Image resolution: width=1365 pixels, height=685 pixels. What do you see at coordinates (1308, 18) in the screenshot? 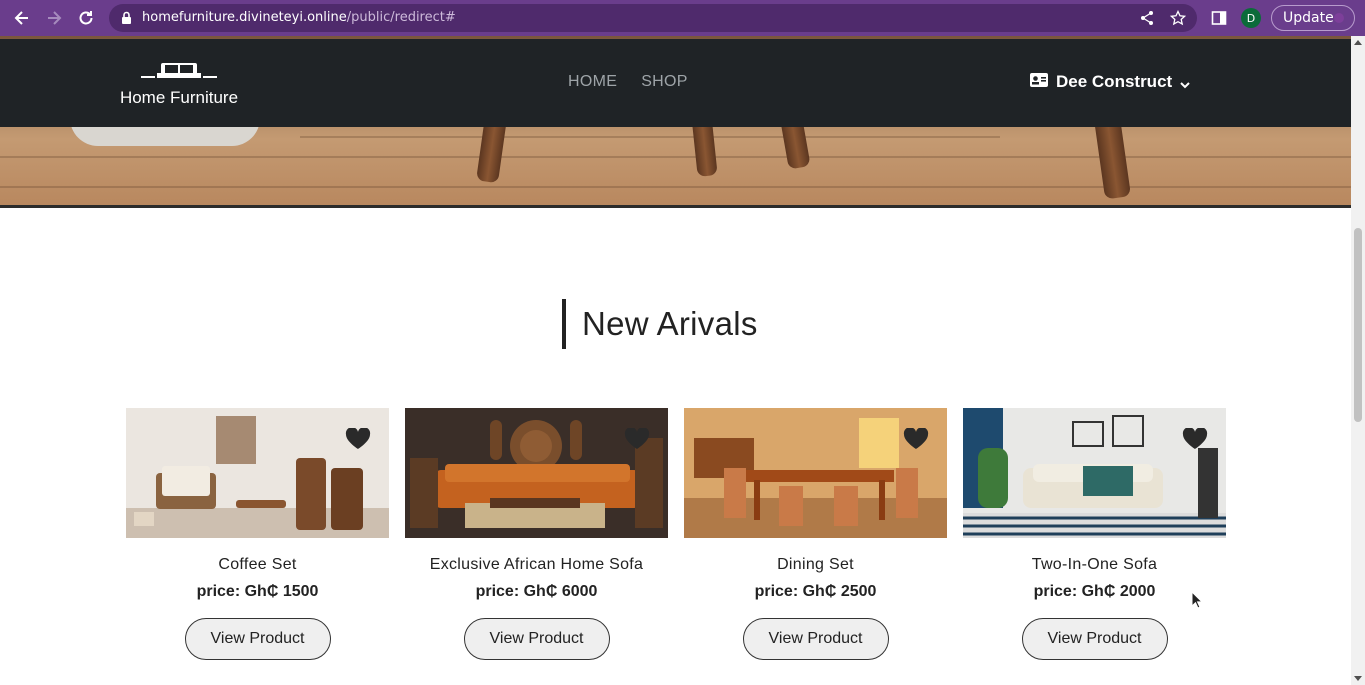
I see `update-label: Update` at bounding box center [1308, 18].